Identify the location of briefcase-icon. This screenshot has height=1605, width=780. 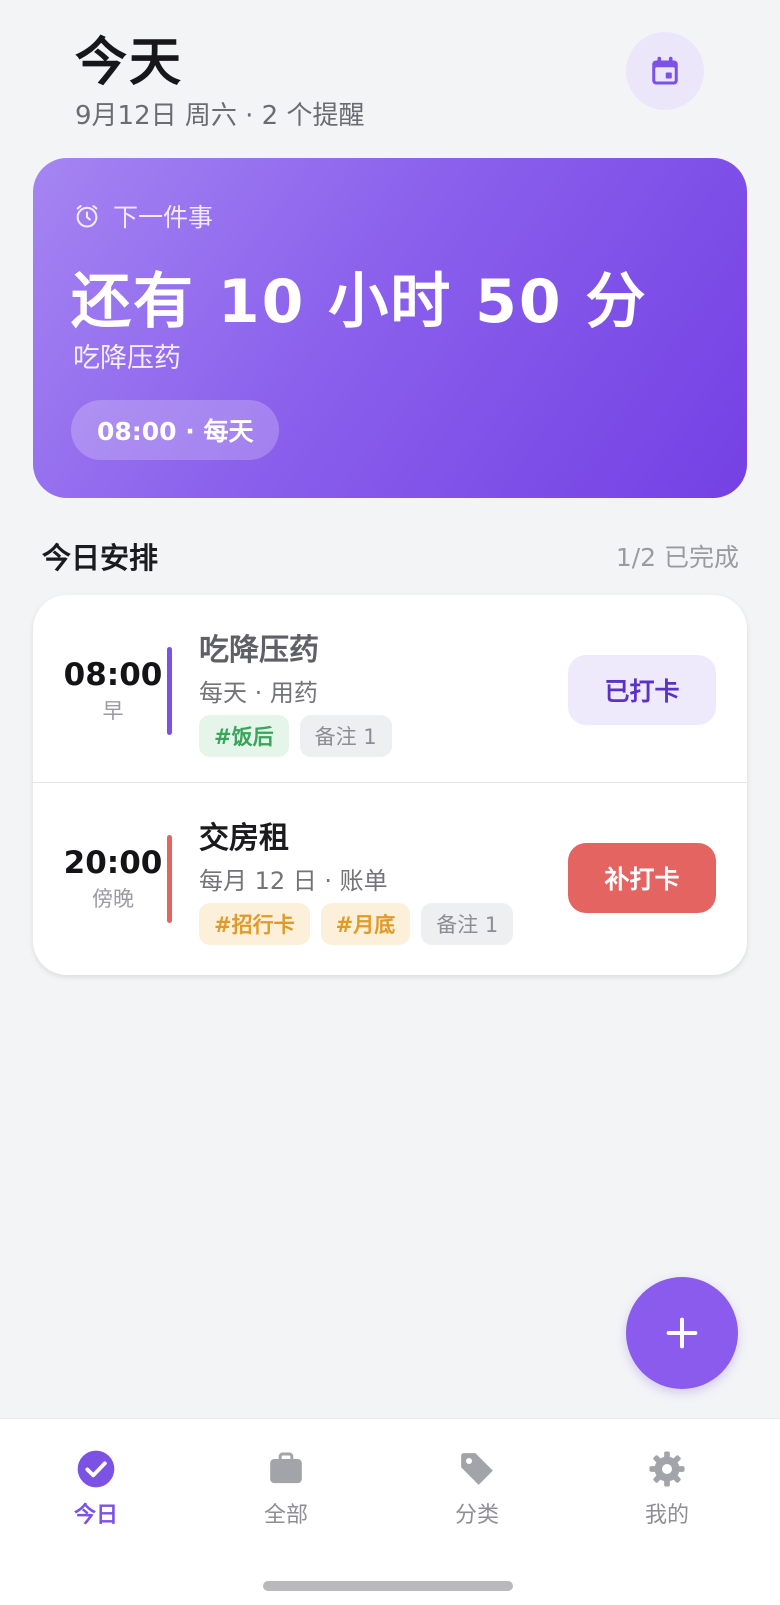
(286, 1468).